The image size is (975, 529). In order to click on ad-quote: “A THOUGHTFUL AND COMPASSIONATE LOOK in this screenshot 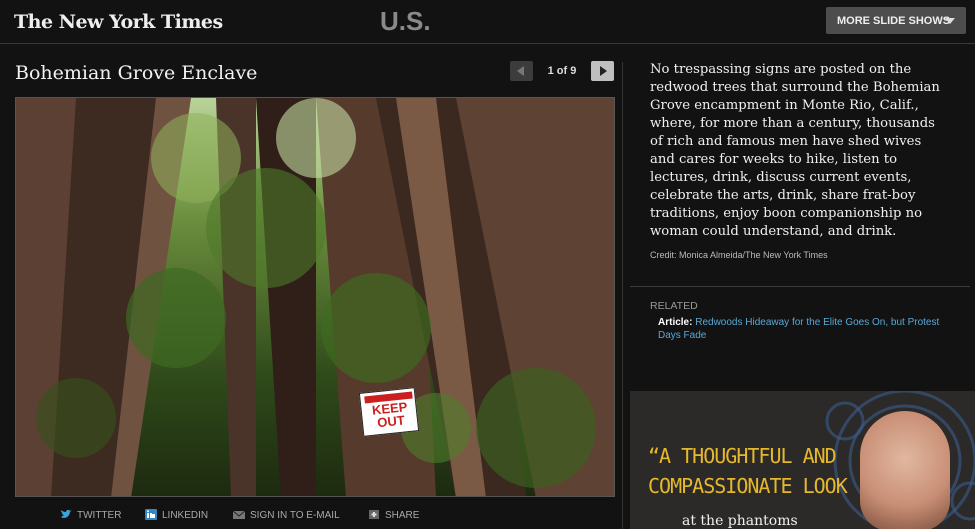, I will do `click(748, 471)`.